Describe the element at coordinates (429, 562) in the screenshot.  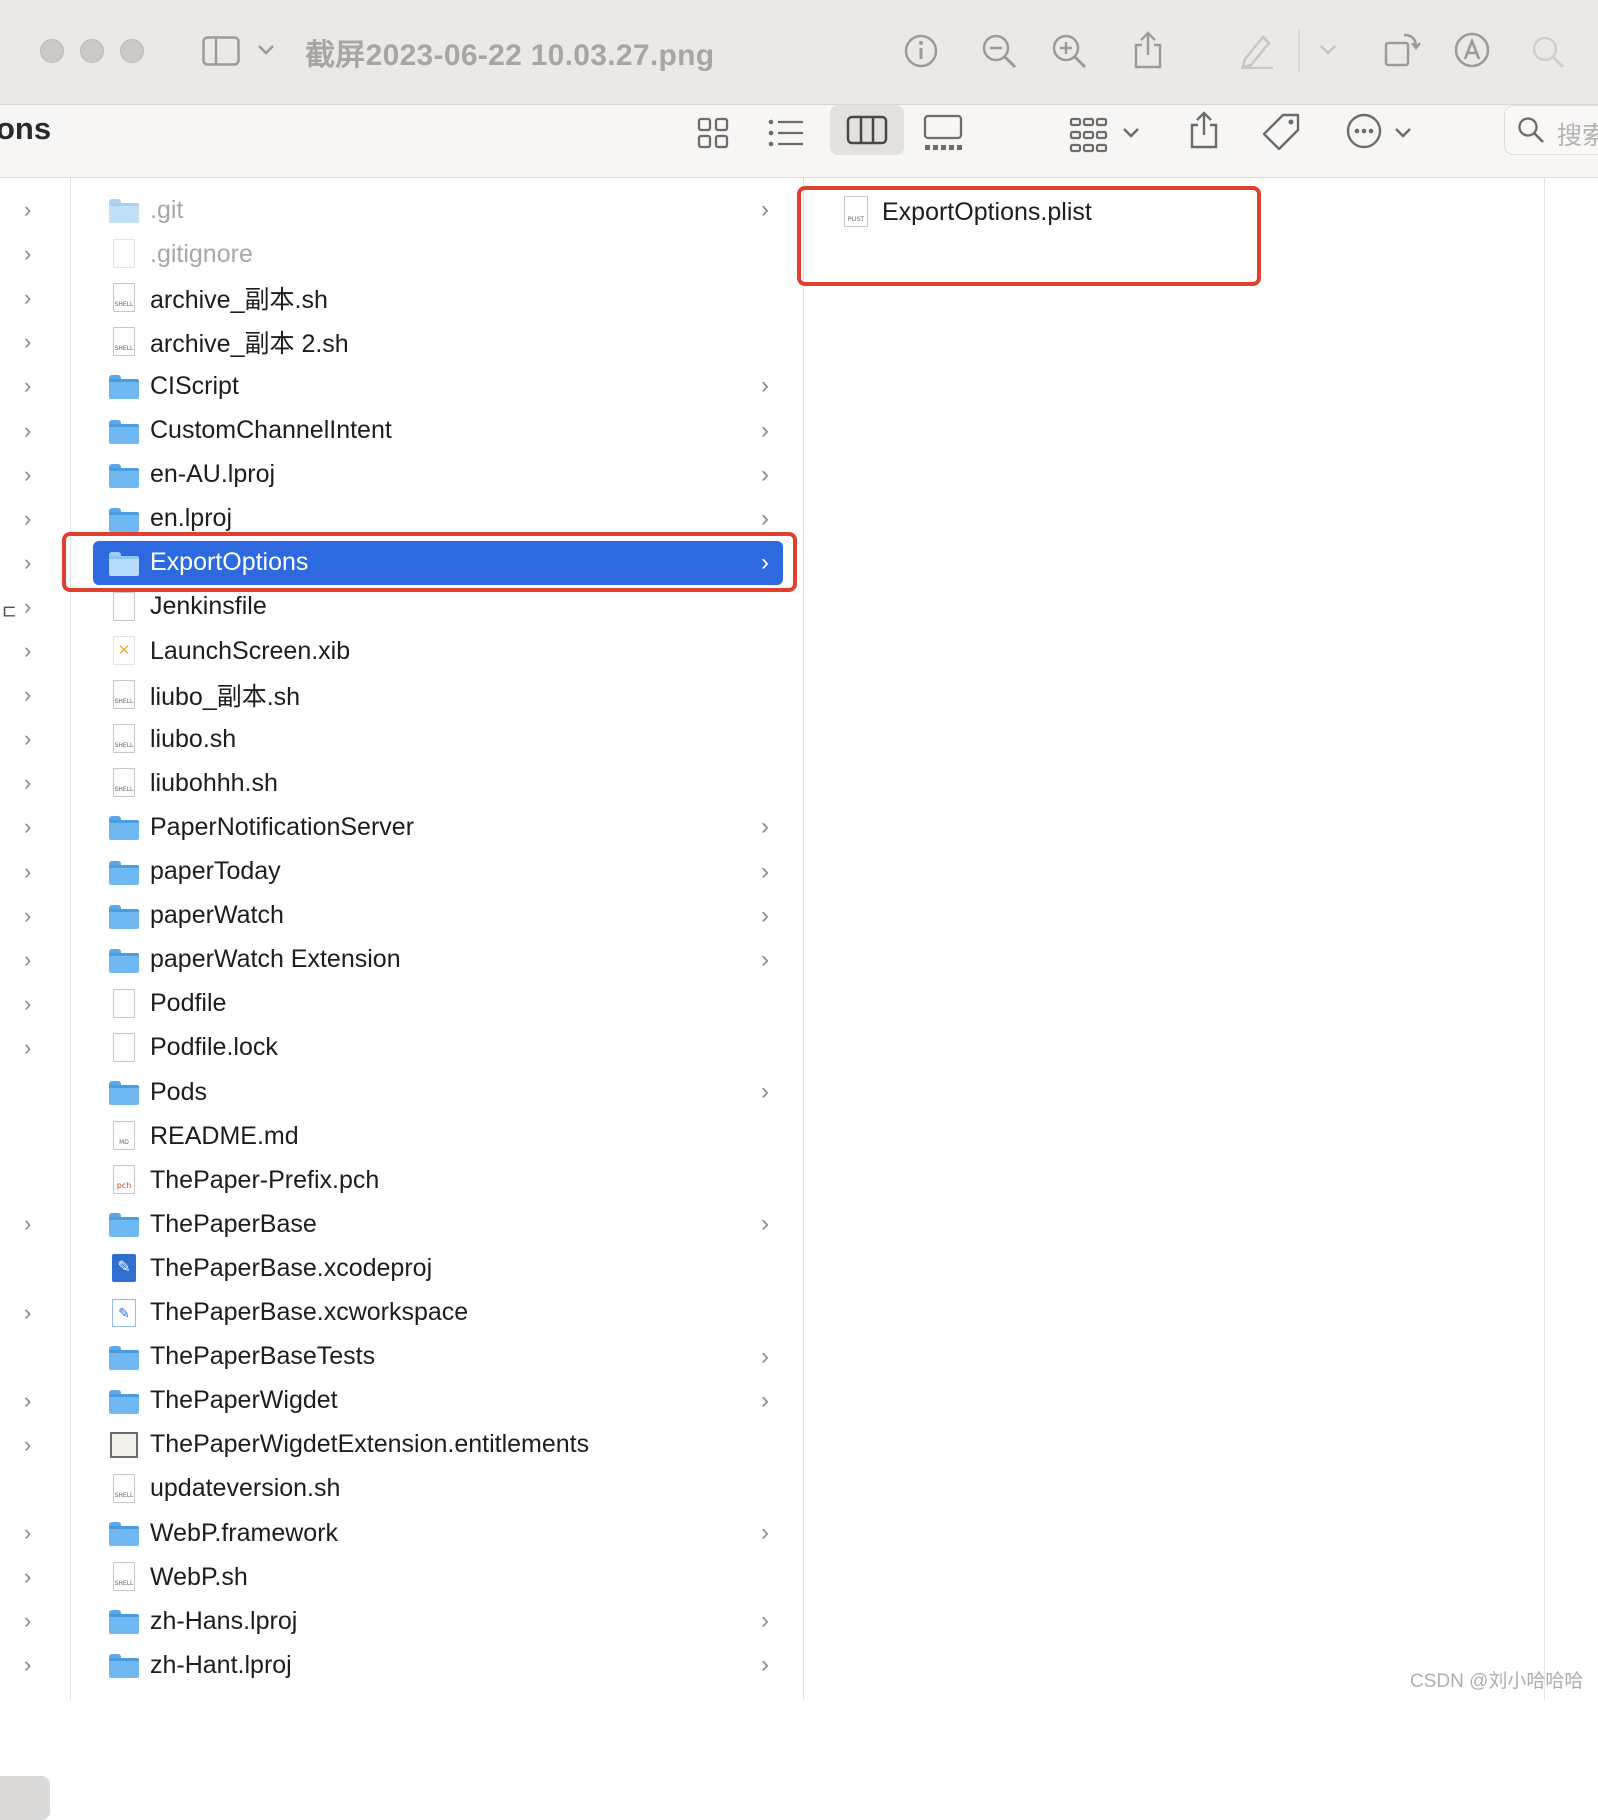
I see `highlight-box-exportoptions` at that location.